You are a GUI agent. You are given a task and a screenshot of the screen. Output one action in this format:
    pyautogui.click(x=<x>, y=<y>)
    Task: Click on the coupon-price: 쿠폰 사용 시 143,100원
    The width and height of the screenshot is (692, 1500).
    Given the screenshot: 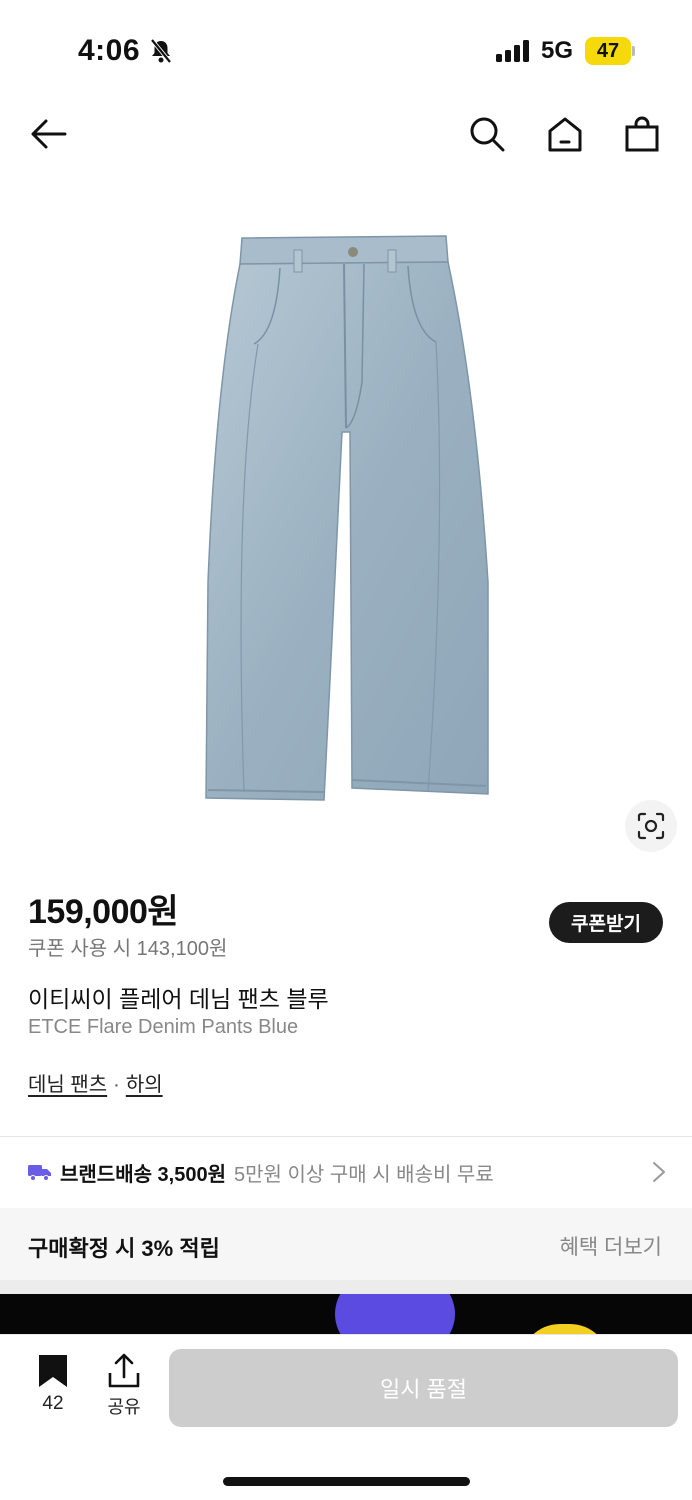 What is the action you would take?
    pyautogui.click(x=128, y=949)
    